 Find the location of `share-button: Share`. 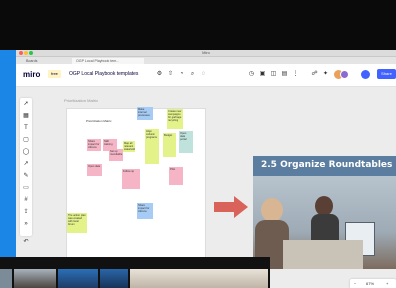

share-button: Share is located at coordinates (386, 74).